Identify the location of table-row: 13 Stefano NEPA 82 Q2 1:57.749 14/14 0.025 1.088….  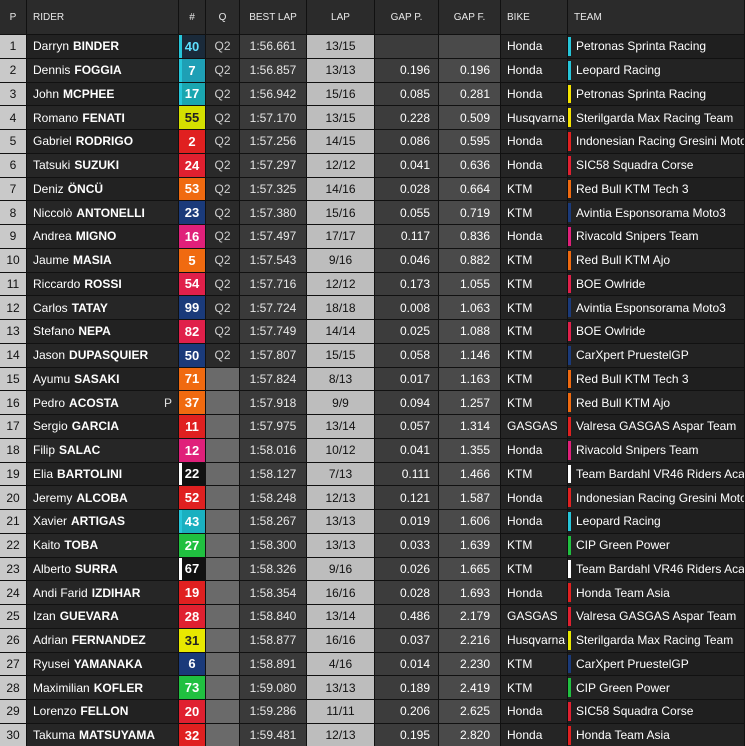
(372, 332).